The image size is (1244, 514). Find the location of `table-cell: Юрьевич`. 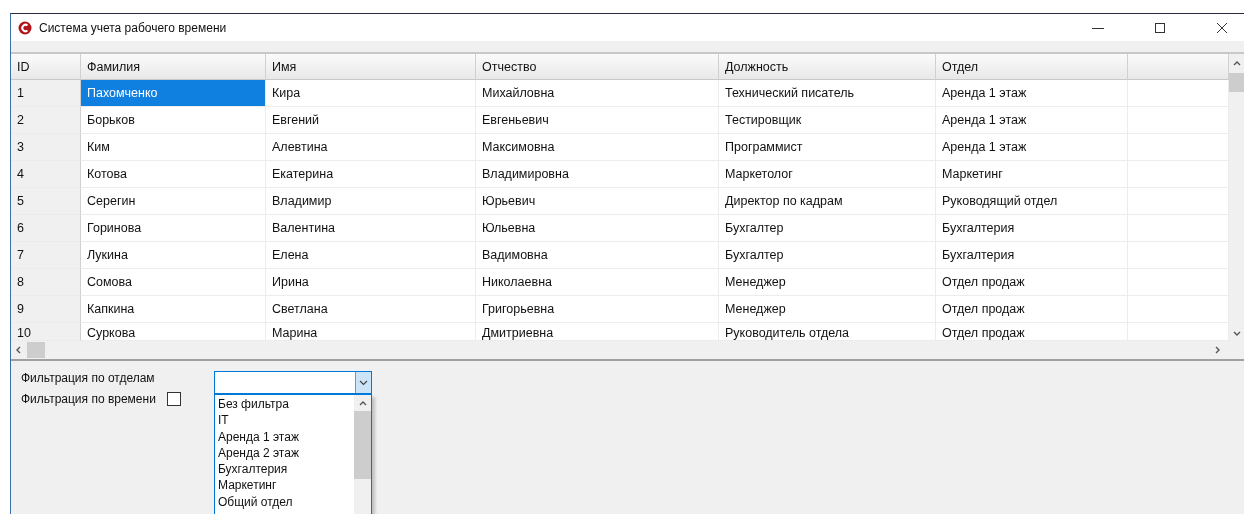

table-cell: Юрьевич is located at coordinates (597, 201).